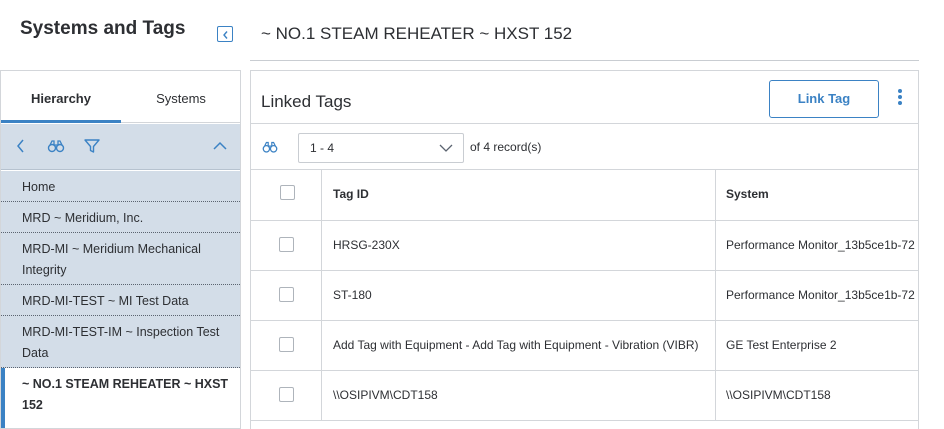 This screenshot has height=429, width=944. I want to click on panel-title: Systems and Tags, so click(103, 28).